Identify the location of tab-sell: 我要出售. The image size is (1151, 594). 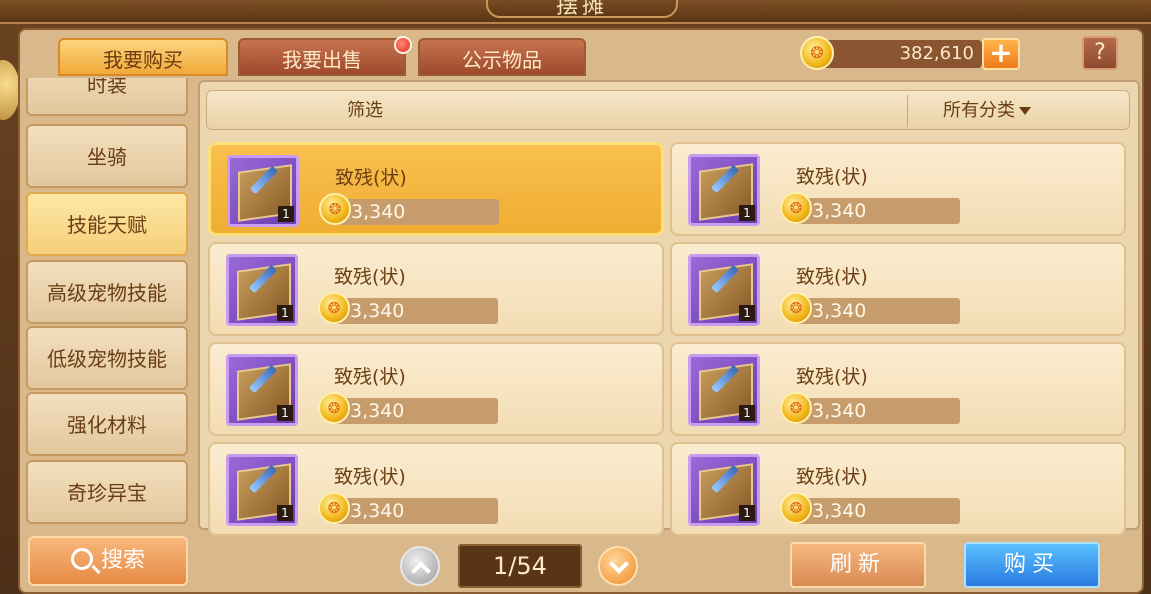
(325, 56).